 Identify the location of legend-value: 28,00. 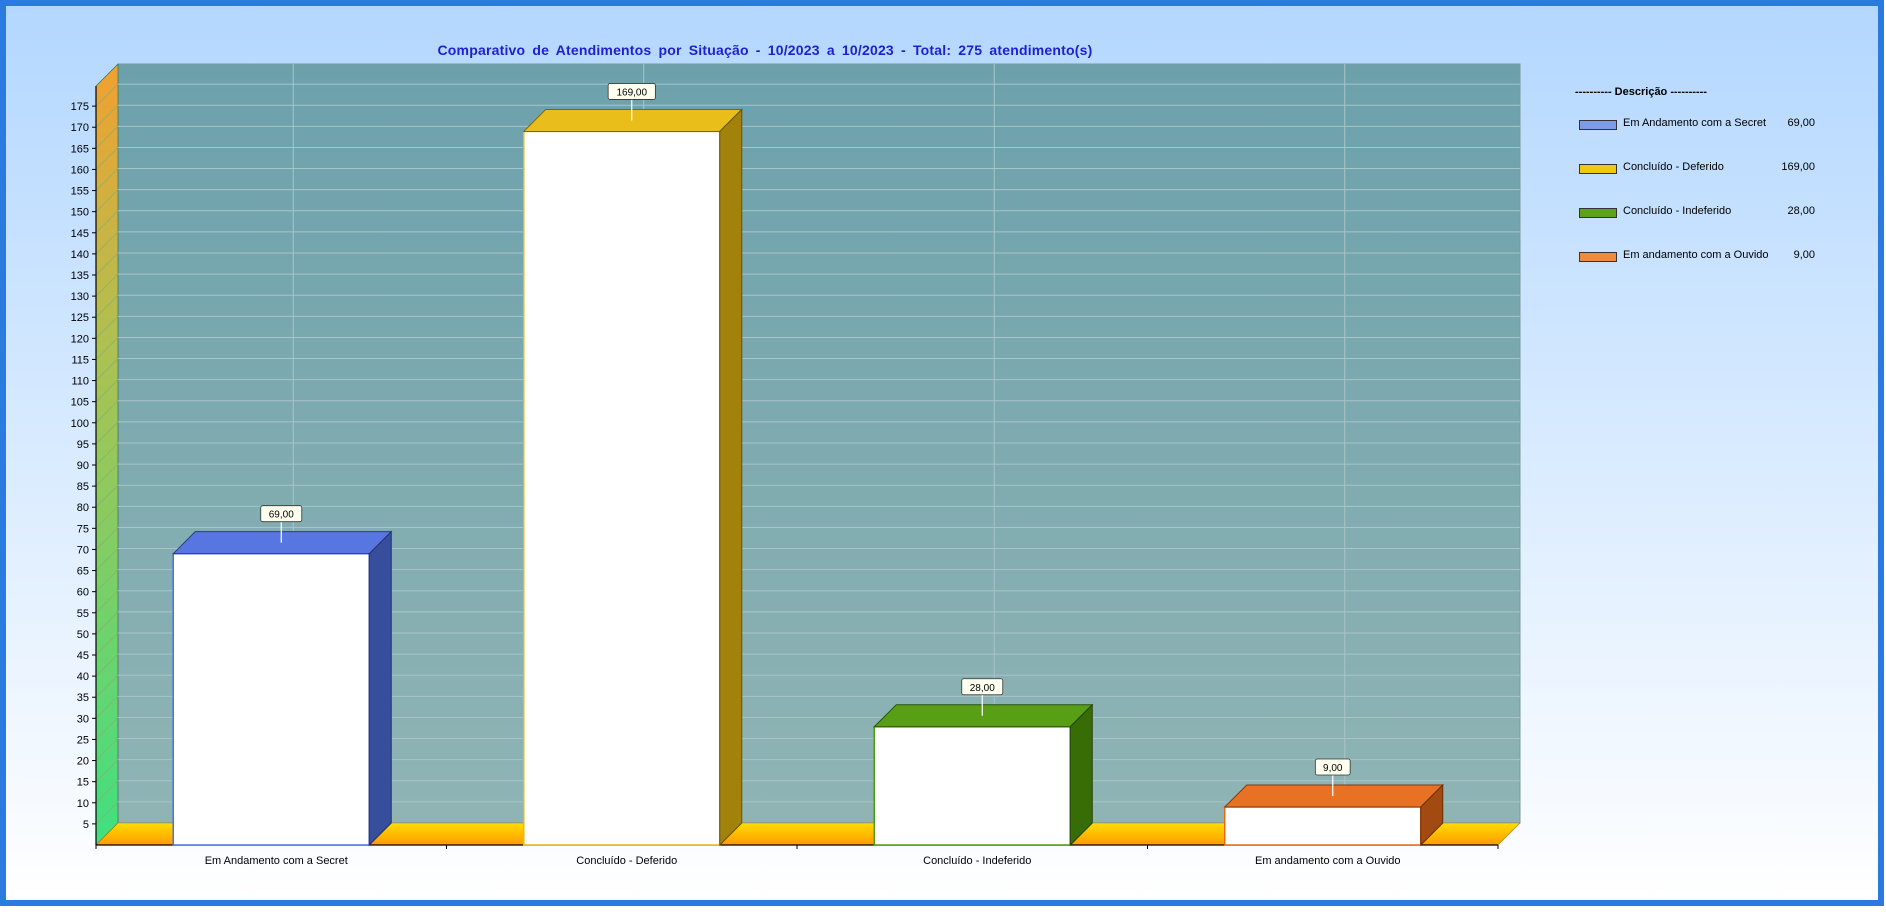
(1801, 211).